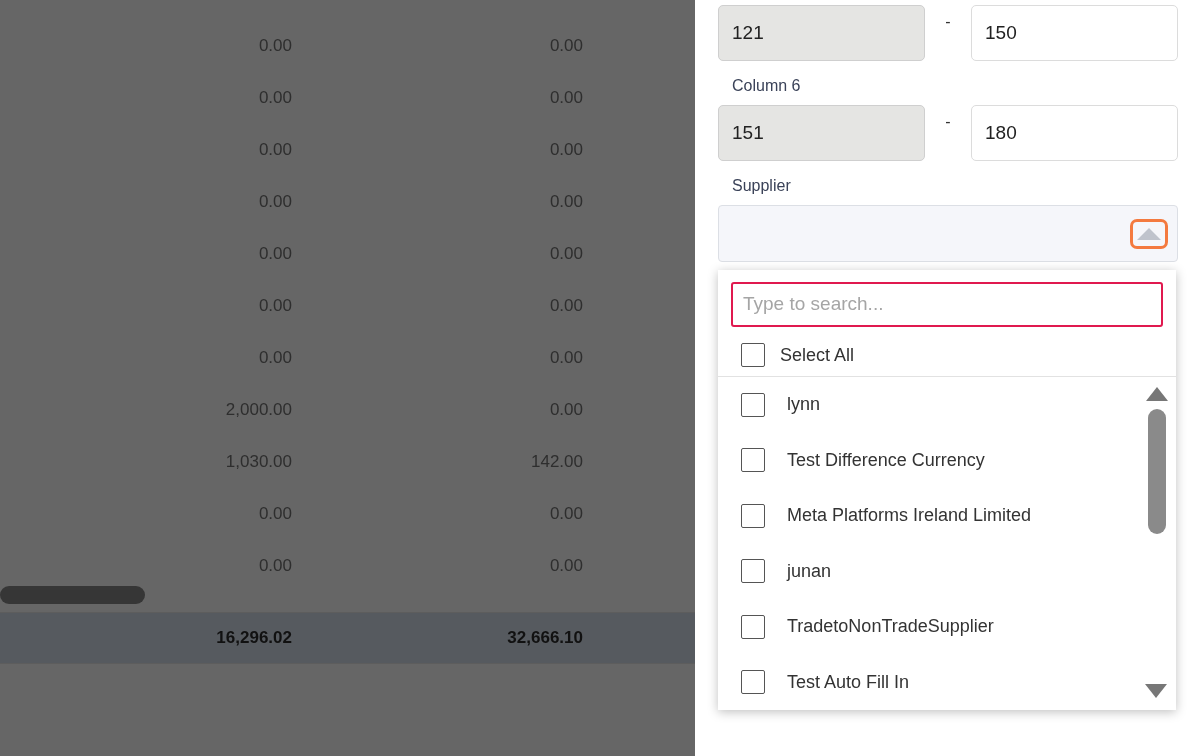 The image size is (1200, 756). Describe the element at coordinates (1156, 691) in the screenshot. I see `scroll-down-icon` at that location.